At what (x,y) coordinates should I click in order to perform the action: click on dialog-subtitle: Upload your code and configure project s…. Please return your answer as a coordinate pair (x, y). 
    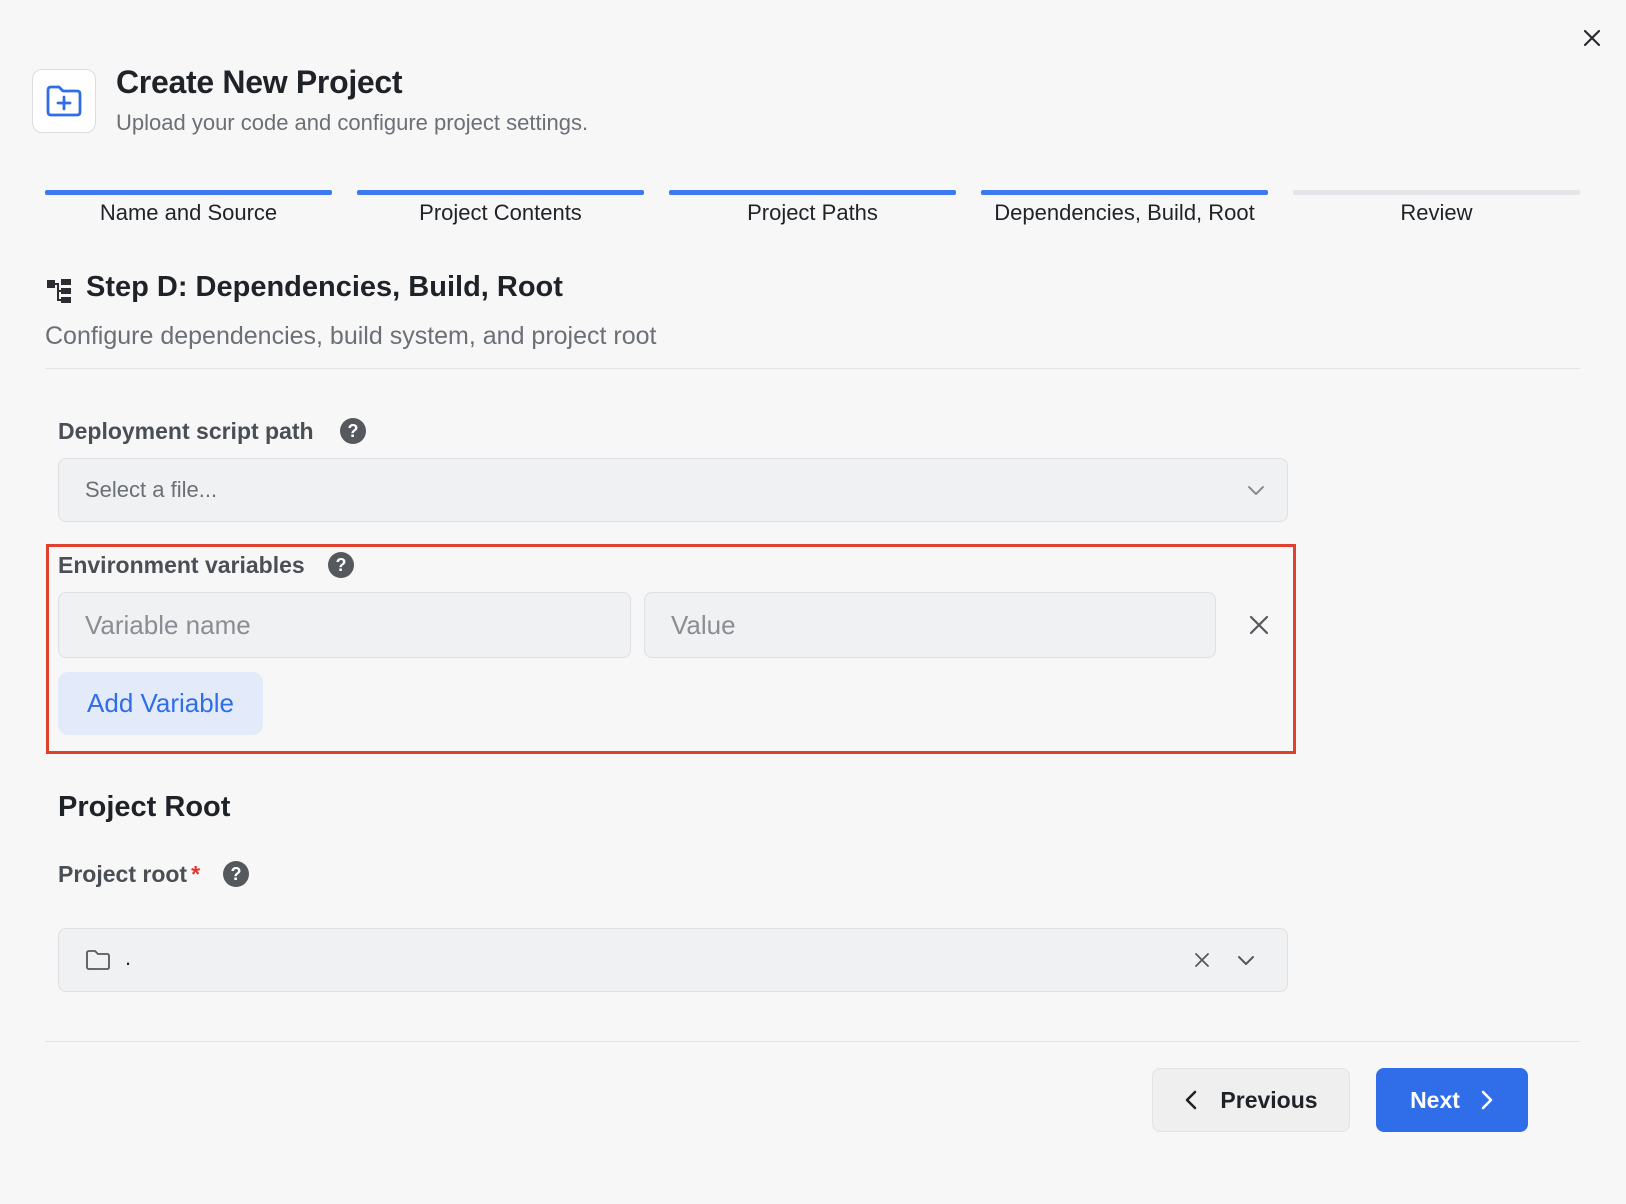
    Looking at the image, I should click on (352, 122).